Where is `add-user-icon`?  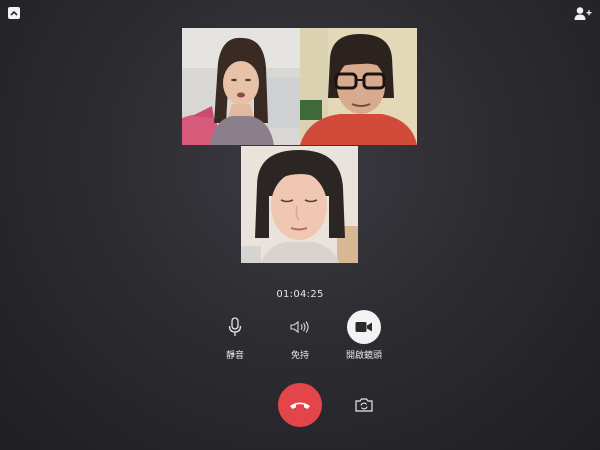
add-user-icon is located at coordinates (583, 13).